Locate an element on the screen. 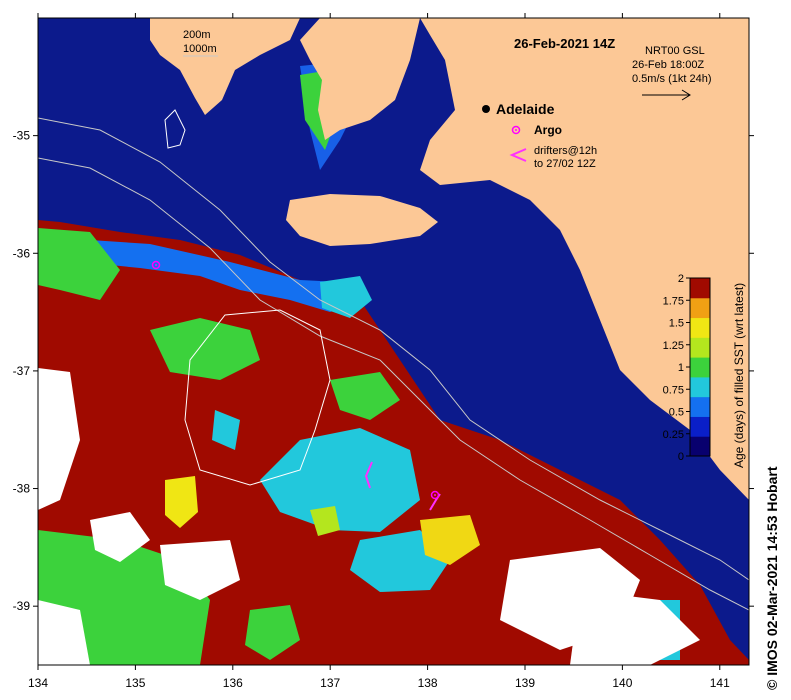  current-info-line: 26-Feb 18:00Z is located at coordinates (668, 65).